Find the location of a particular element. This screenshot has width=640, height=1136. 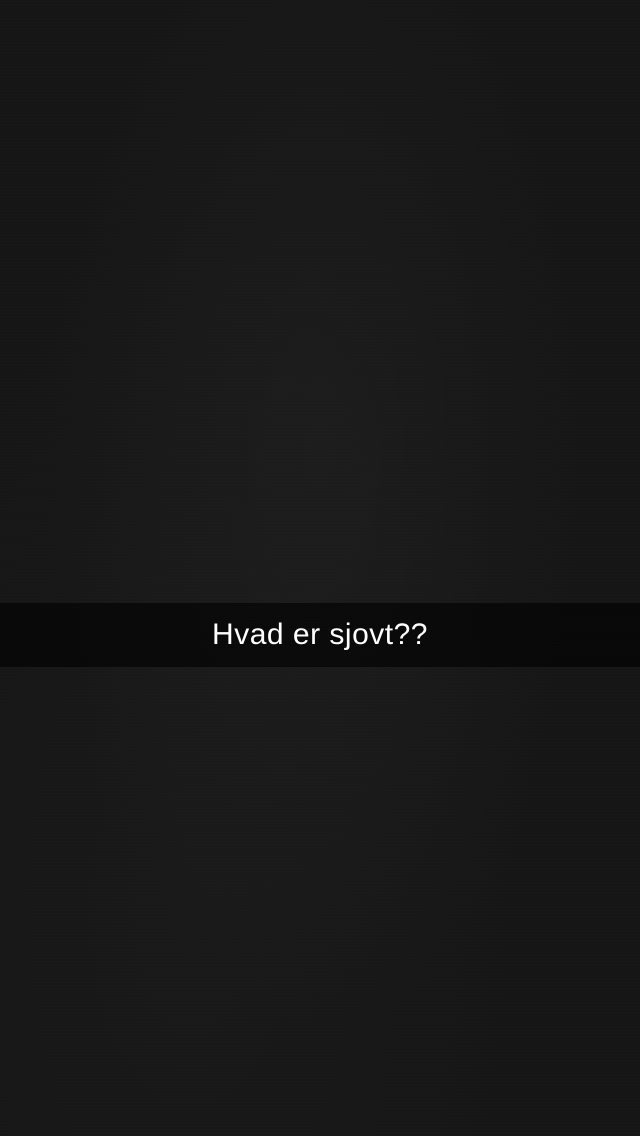

caption-text: Hvad er sjovt?? is located at coordinates (320, 634).